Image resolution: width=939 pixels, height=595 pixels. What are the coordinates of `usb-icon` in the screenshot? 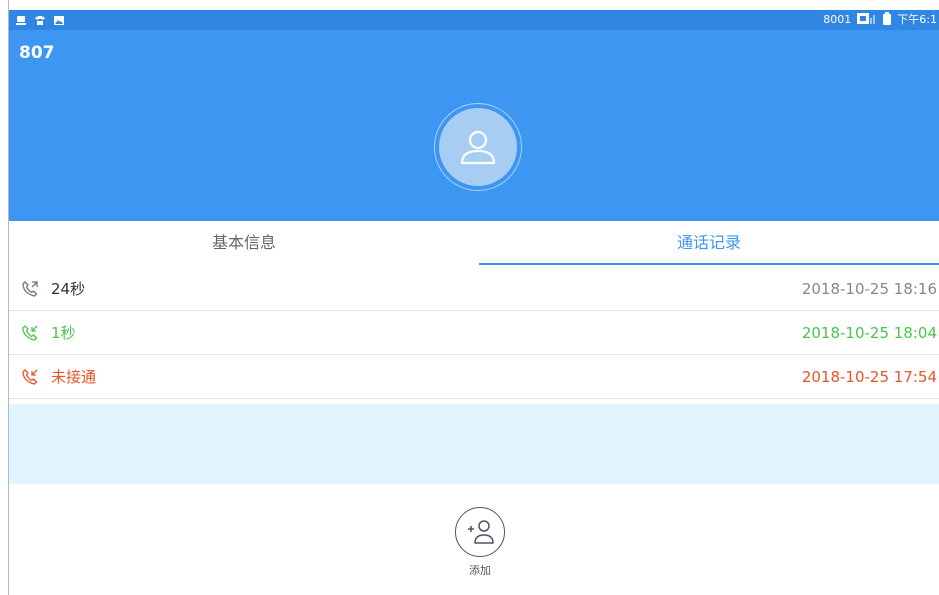 It's located at (21, 18).